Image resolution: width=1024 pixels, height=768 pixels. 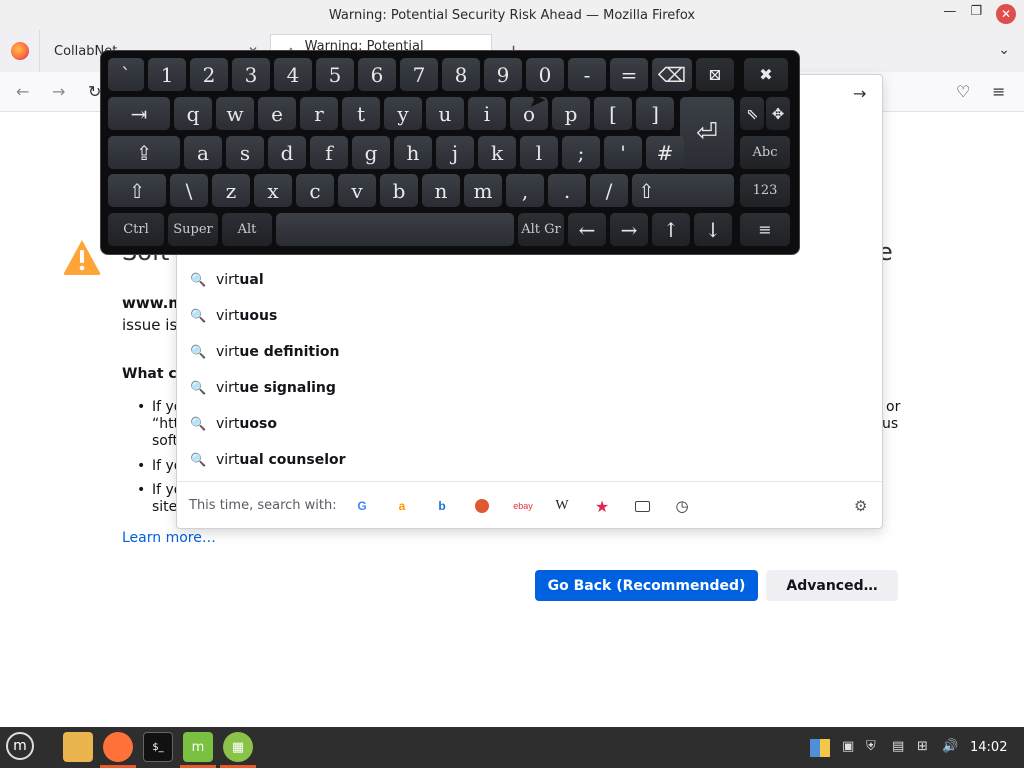 What do you see at coordinates (20, 51) in the screenshot?
I see `firefox-view-button` at bounding box center [20, 51].